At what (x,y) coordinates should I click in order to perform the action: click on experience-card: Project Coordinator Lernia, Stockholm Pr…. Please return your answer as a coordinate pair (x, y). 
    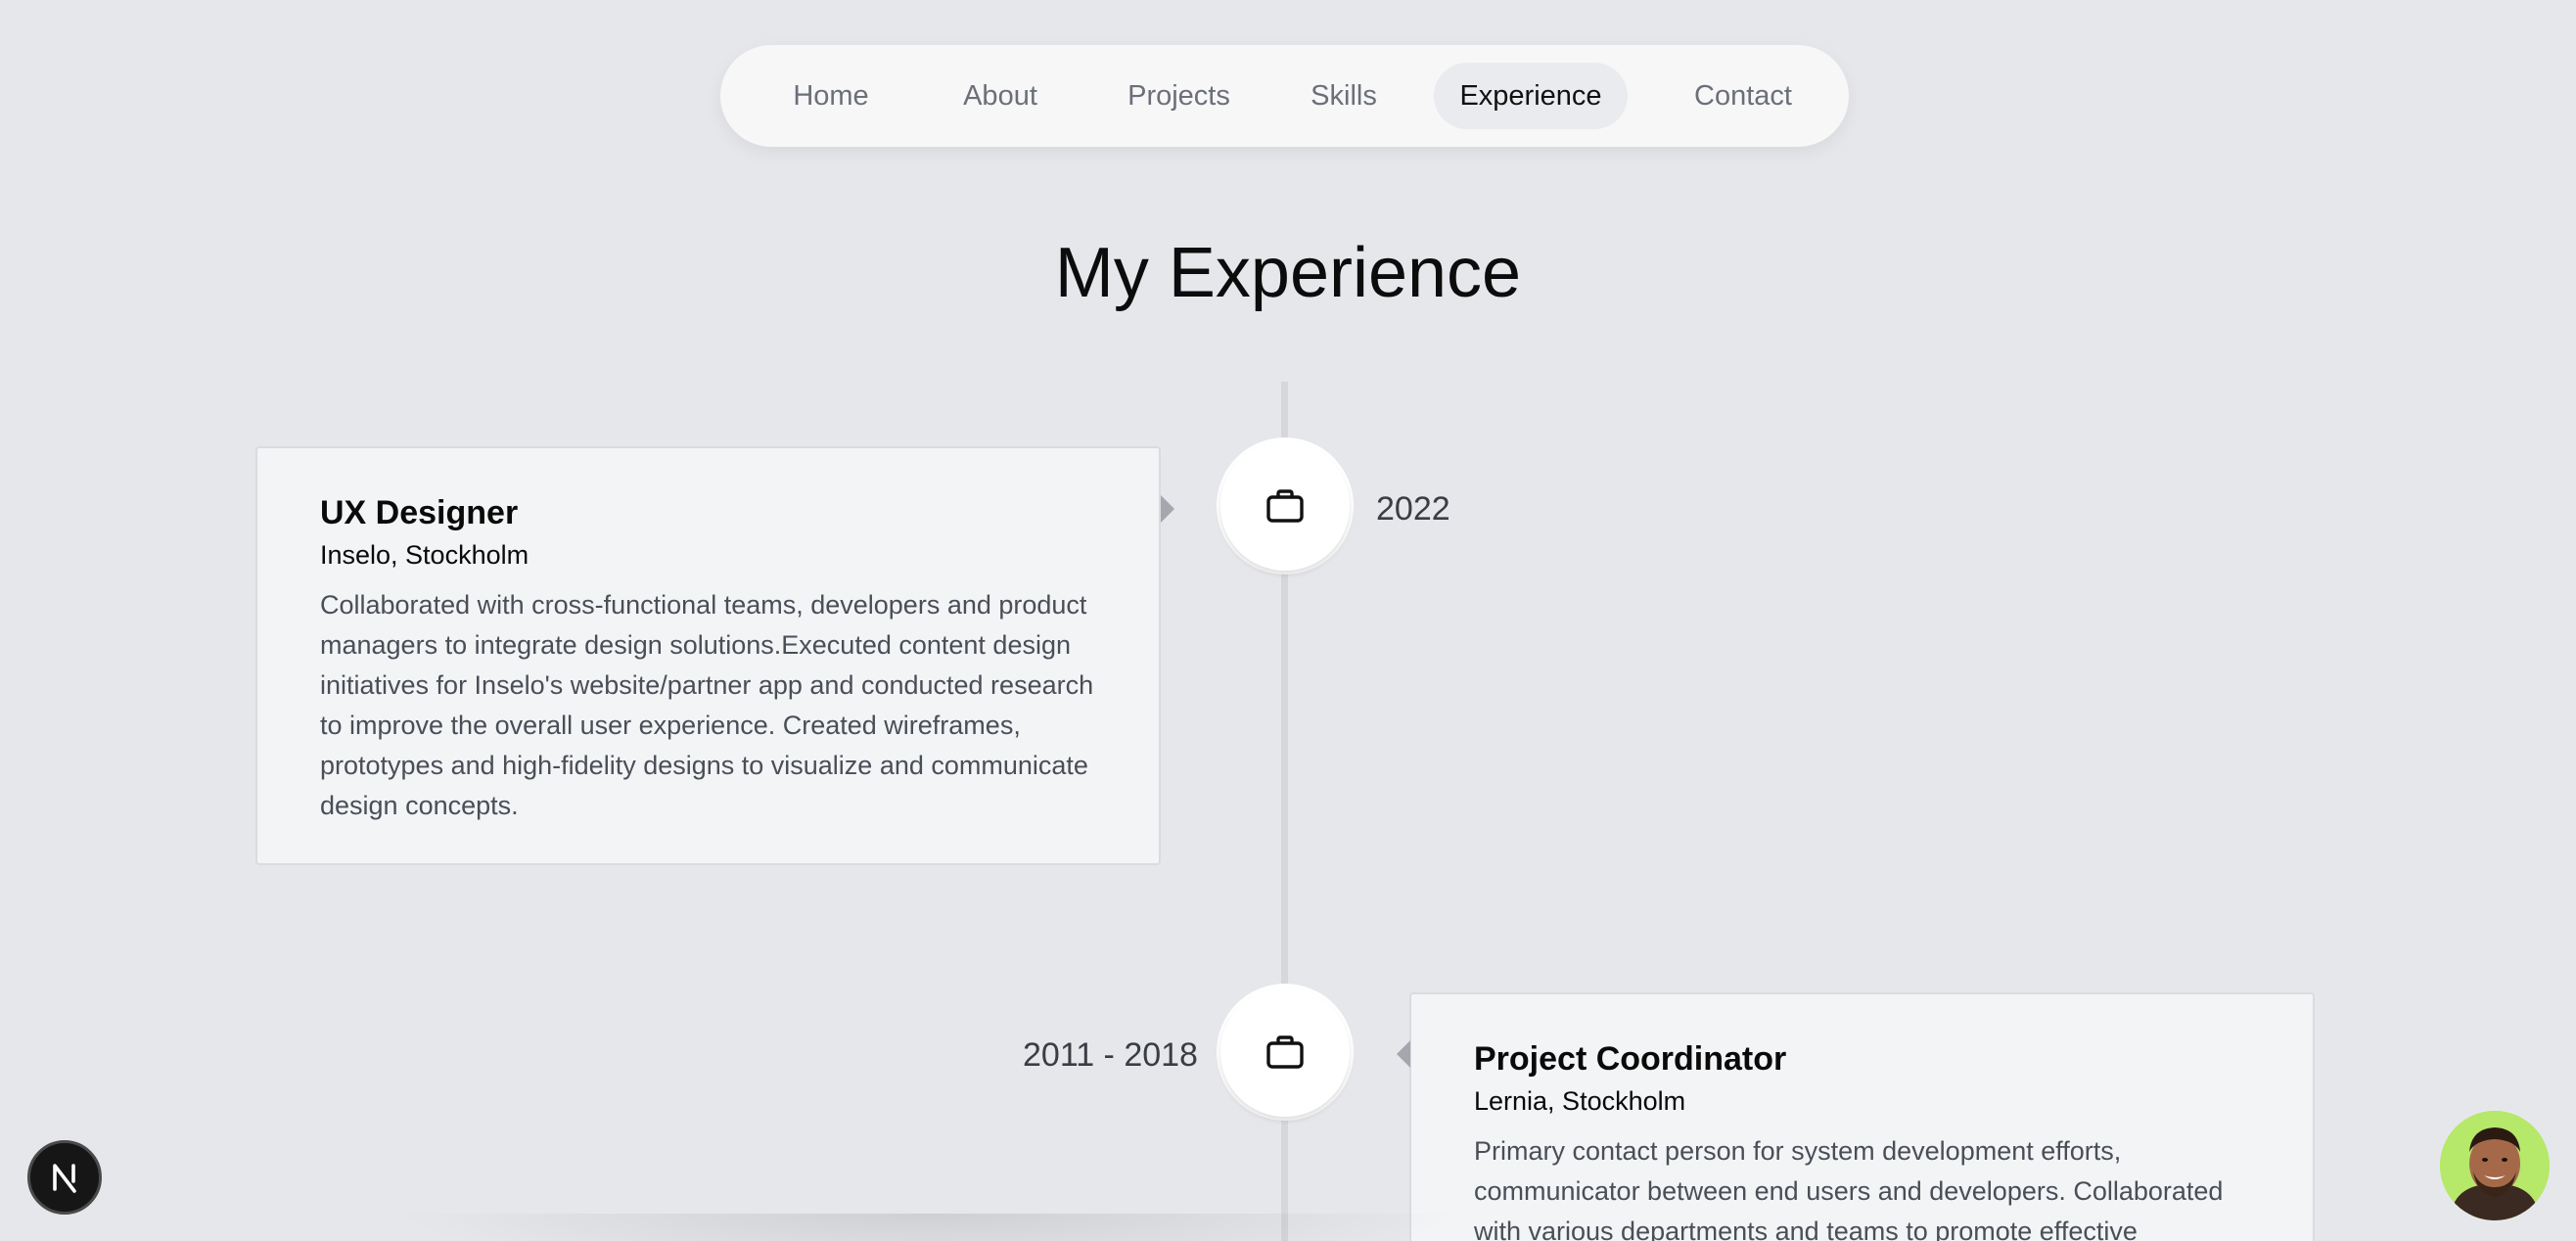
    Looking at the image, I should click on (1862, 1117).